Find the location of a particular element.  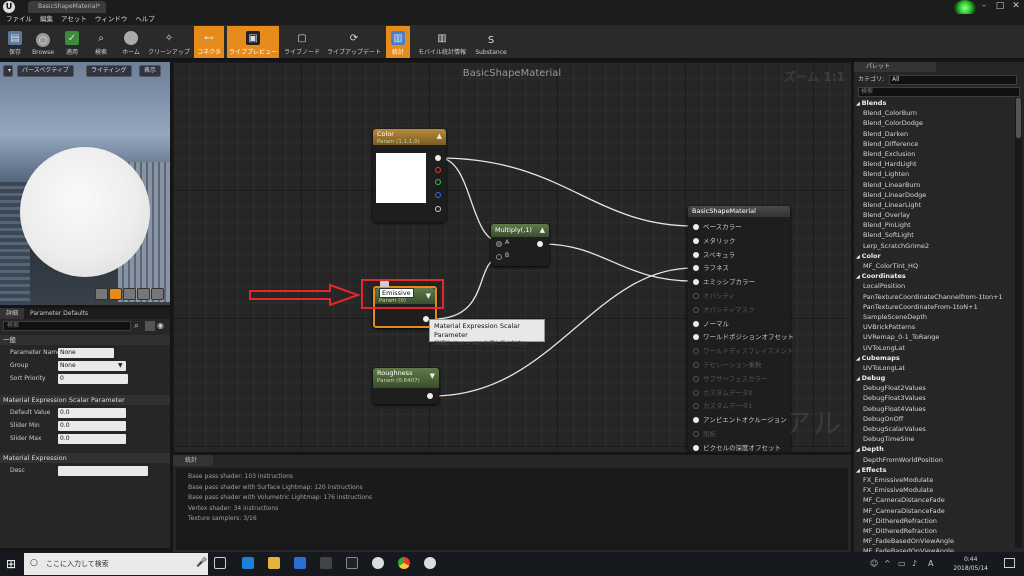

roughness-param-node: Roughness Param (0.6407) ▼ is located at coordinates (406, 386).